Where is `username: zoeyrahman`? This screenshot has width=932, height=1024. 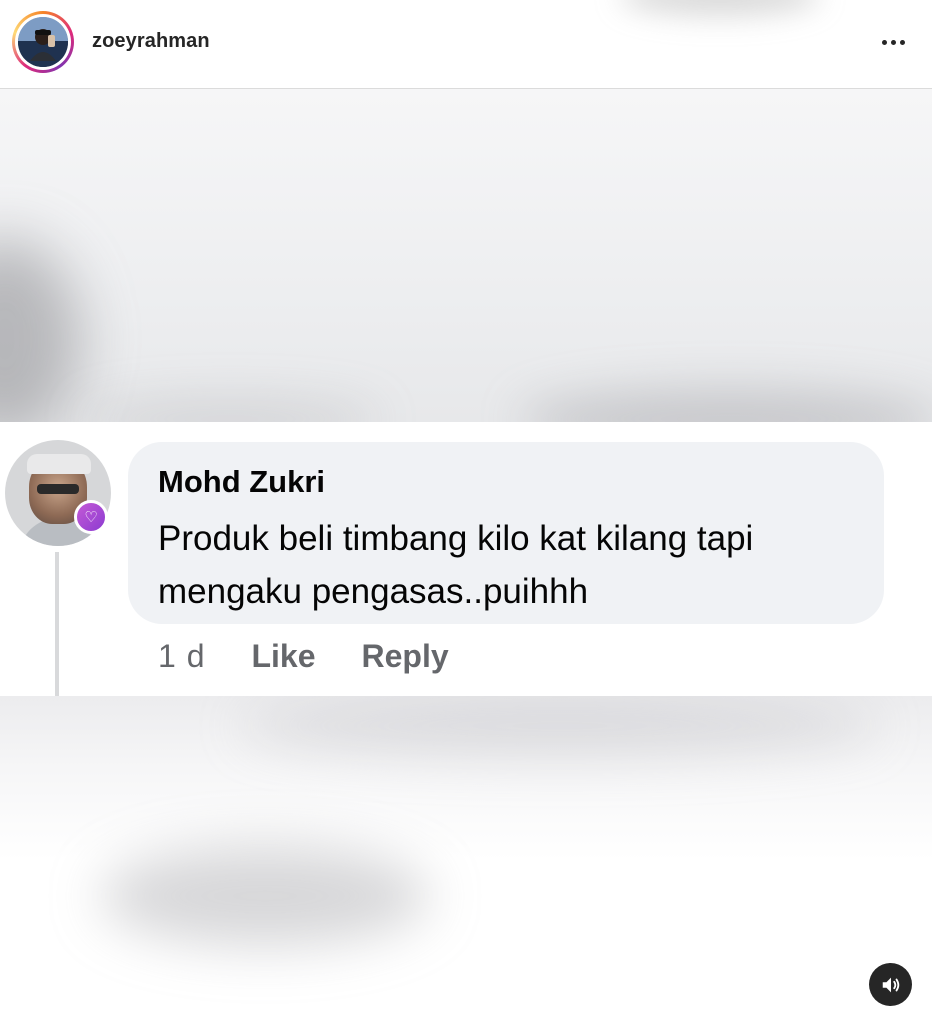
username: zoeyrahman is located at coordinates (151, 41).